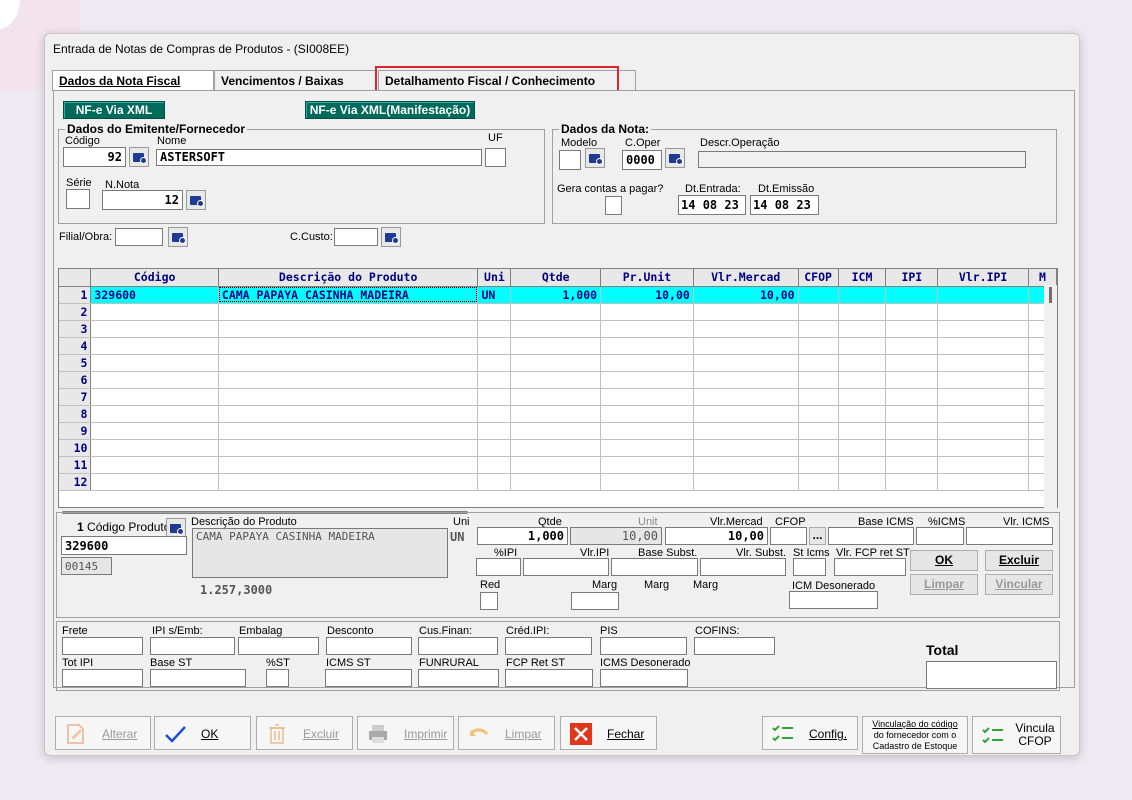 The image size is (1132, 800). I want to click on cell-vlrmercad: 10,00, so click(746, 295).